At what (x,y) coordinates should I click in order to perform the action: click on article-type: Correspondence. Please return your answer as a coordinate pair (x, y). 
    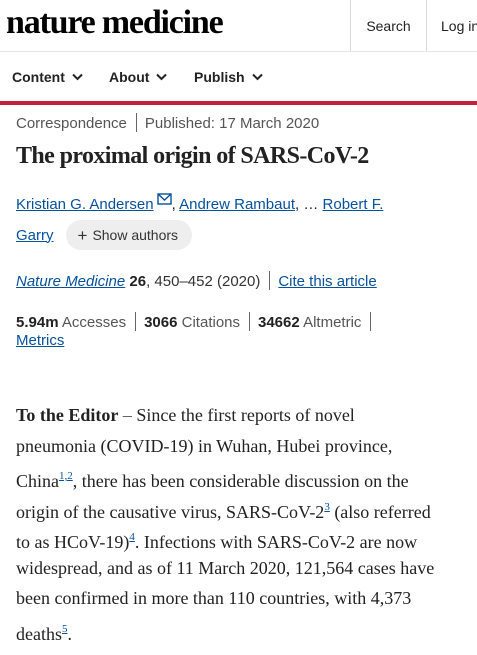
    Looking at the image, I should click on (71, 123).